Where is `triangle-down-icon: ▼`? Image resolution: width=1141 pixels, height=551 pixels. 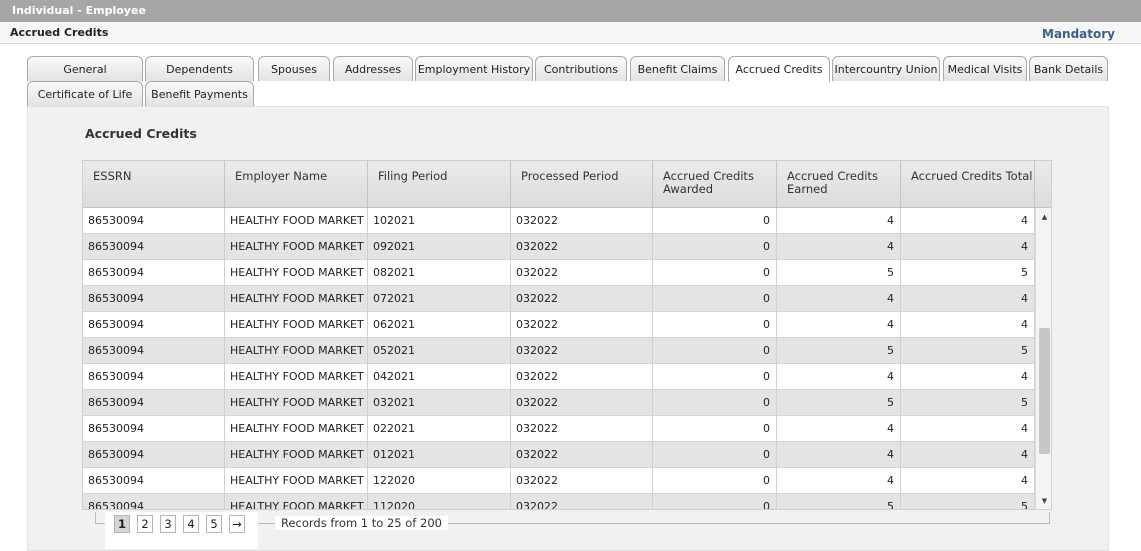 triangle-down-icon: ▼ is located at coordinates (1043, 501).